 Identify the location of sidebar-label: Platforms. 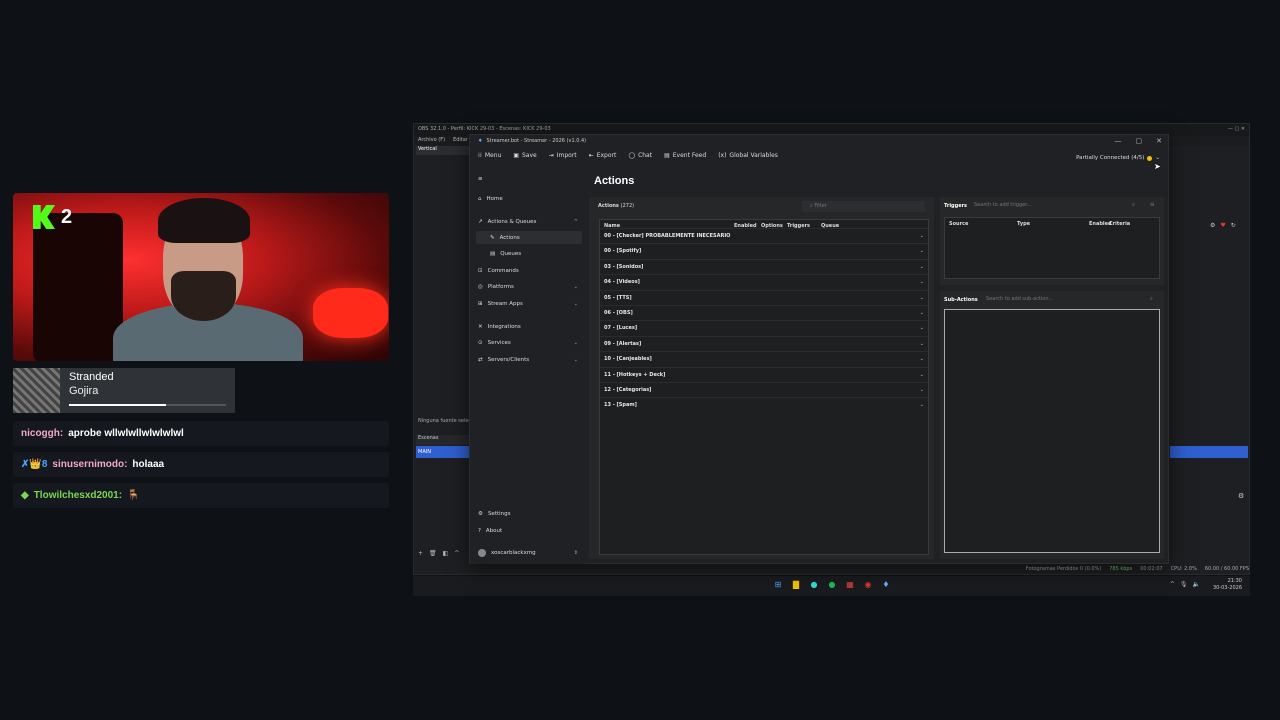
(500, 286).